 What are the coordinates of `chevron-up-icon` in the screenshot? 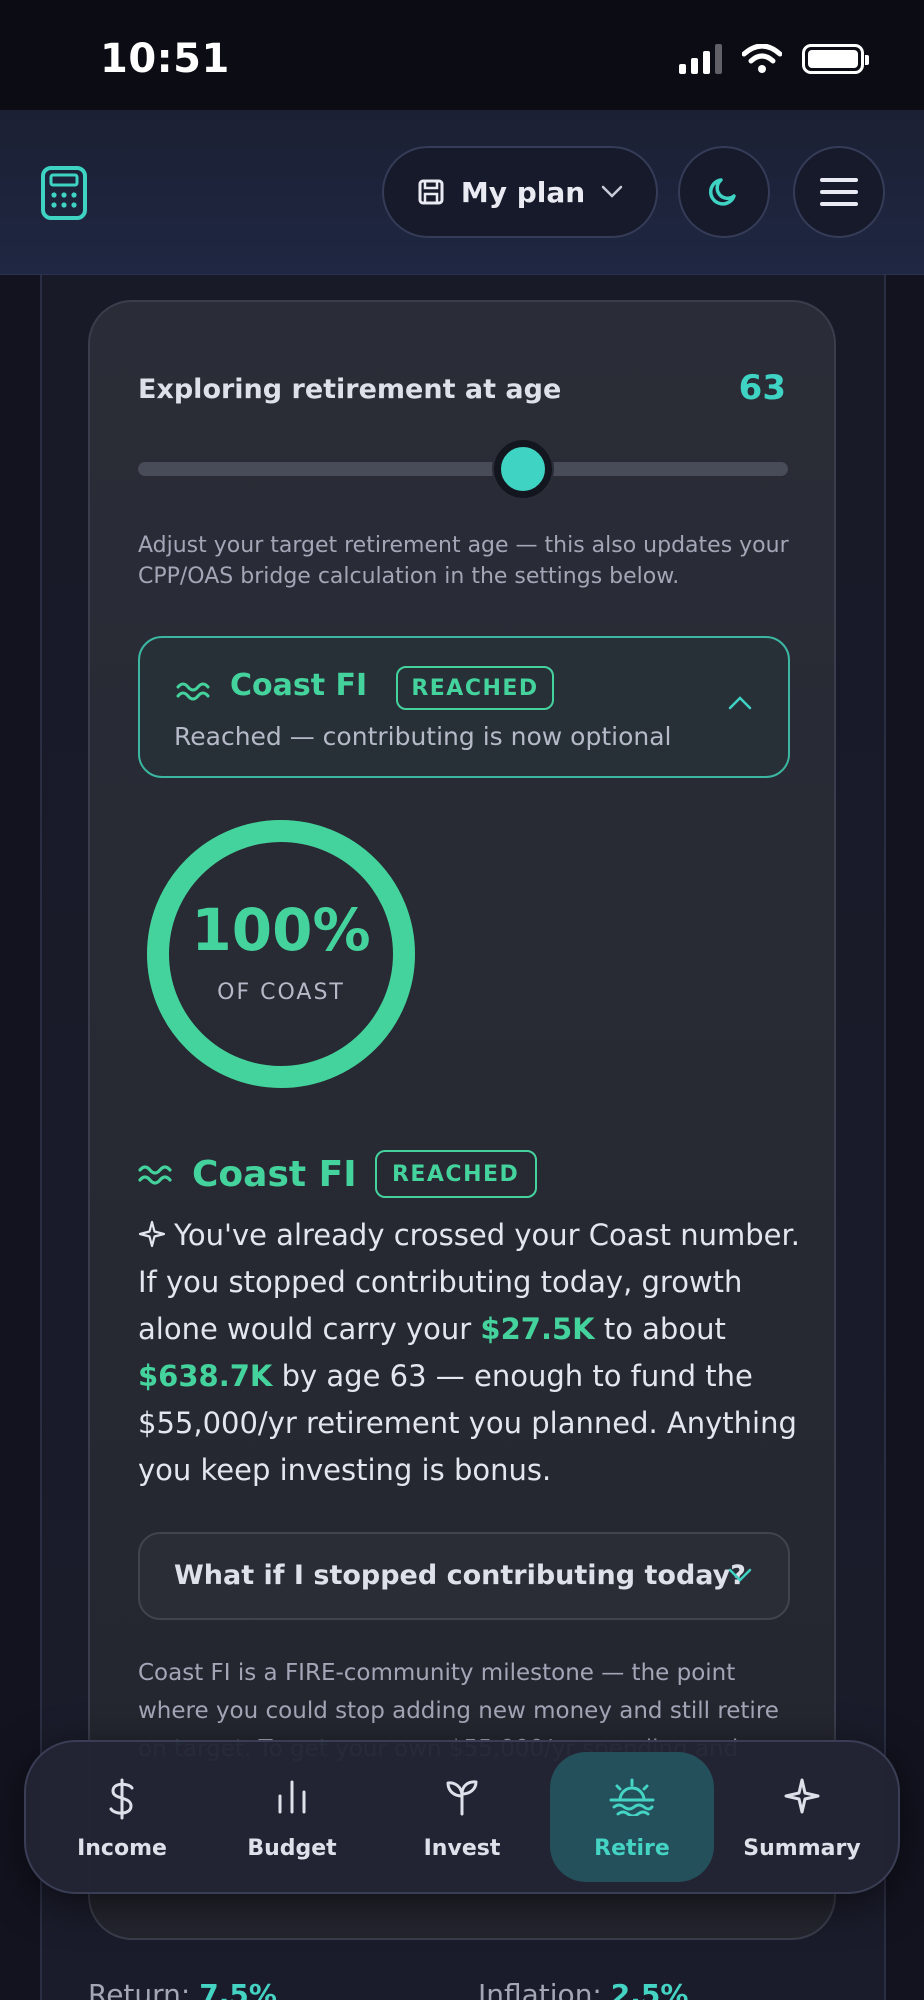 It's located at (740, 703).